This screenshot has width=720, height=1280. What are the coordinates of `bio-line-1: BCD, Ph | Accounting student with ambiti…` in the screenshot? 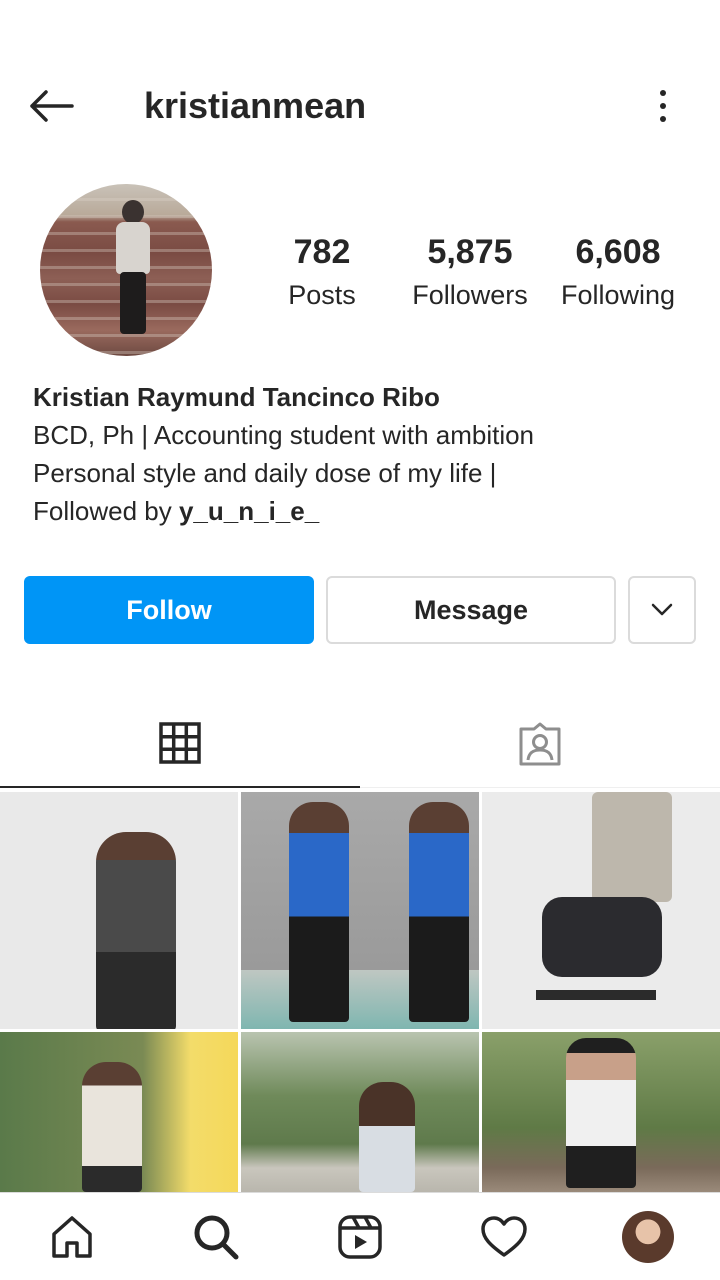 It's located at (284, 435).